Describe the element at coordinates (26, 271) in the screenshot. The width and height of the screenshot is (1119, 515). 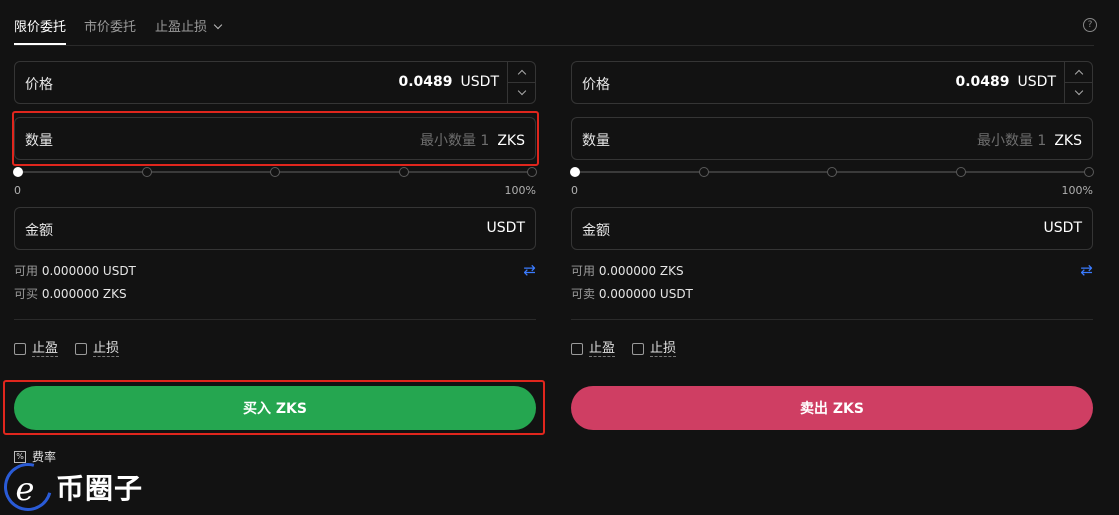
I see `buy-available-label: 可用` at that location.